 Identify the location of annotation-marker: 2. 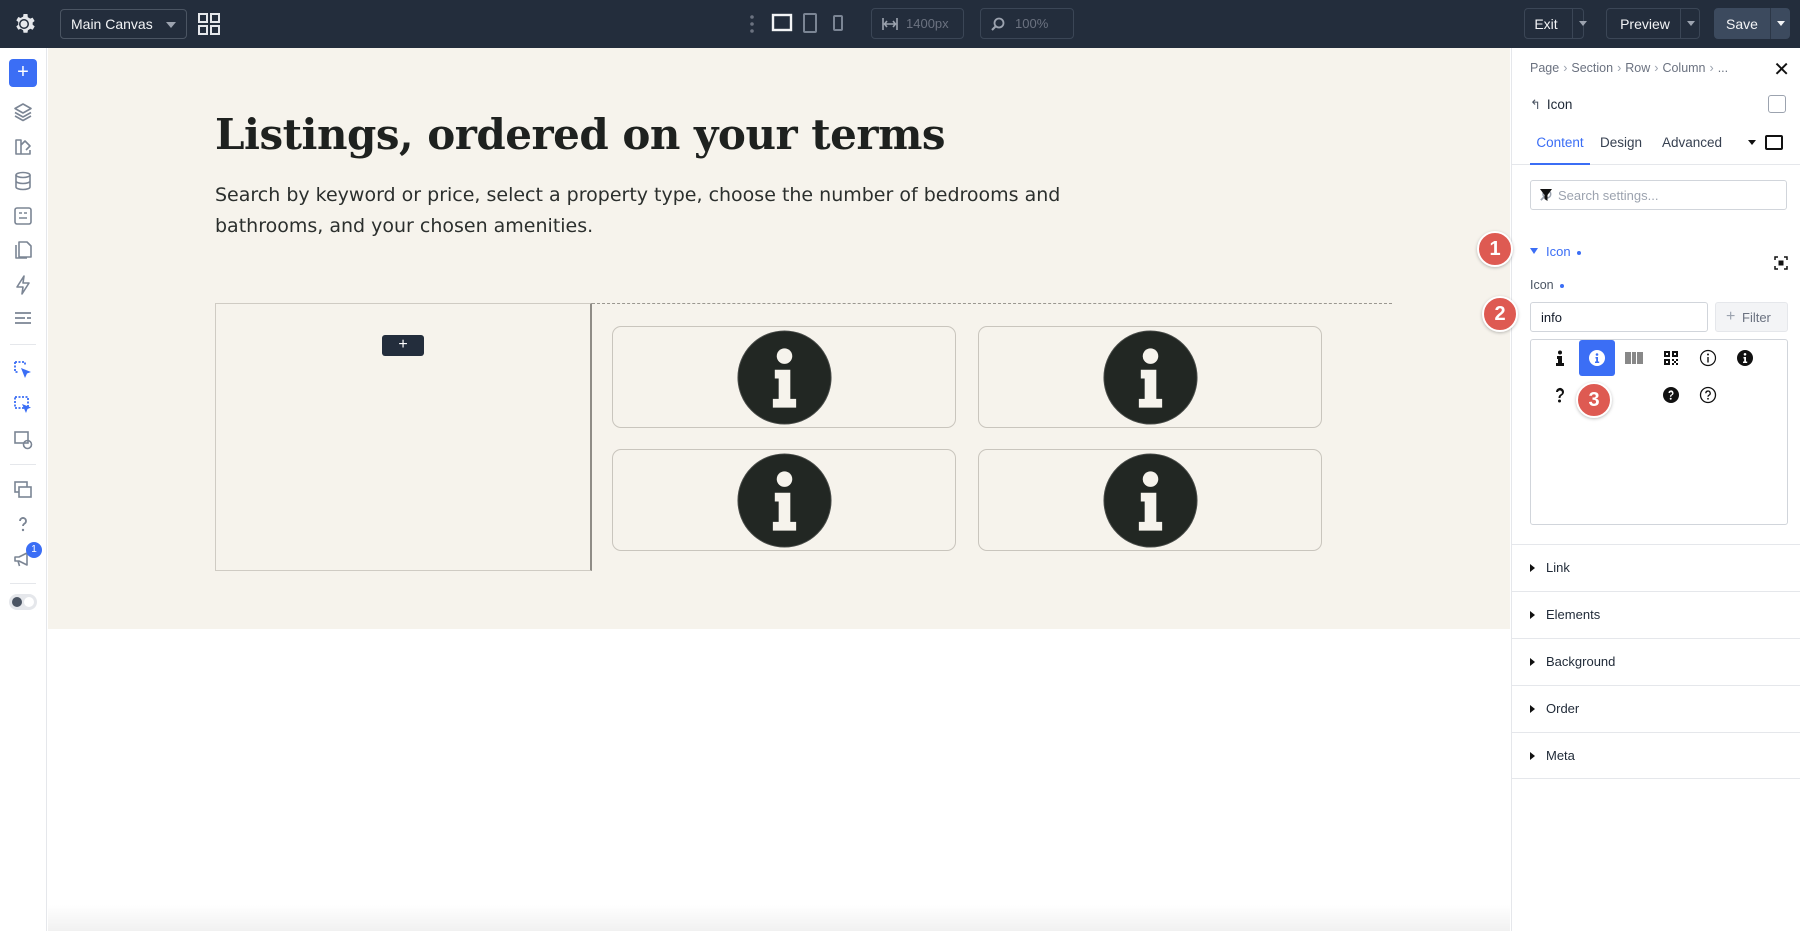
(1500, 314).